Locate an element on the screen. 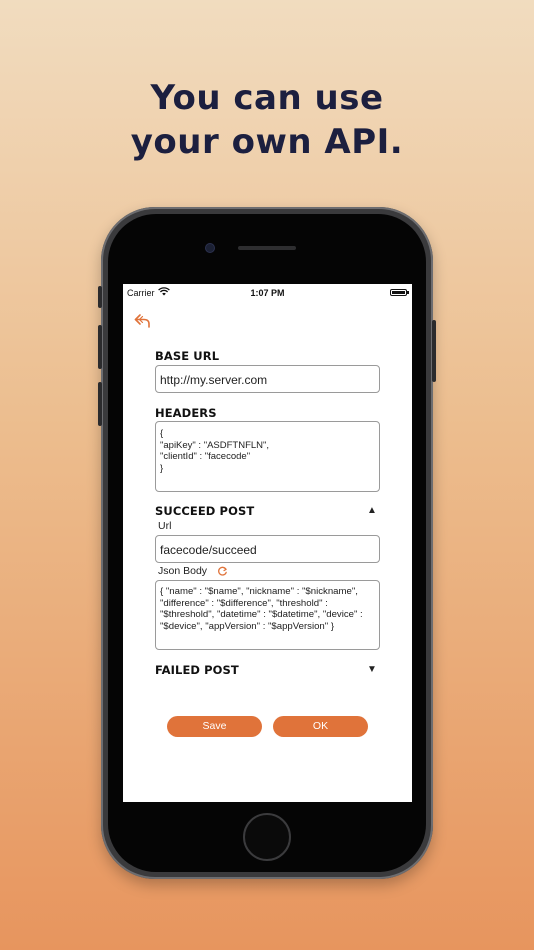  mute-switch is located at coordinates (100, 297).